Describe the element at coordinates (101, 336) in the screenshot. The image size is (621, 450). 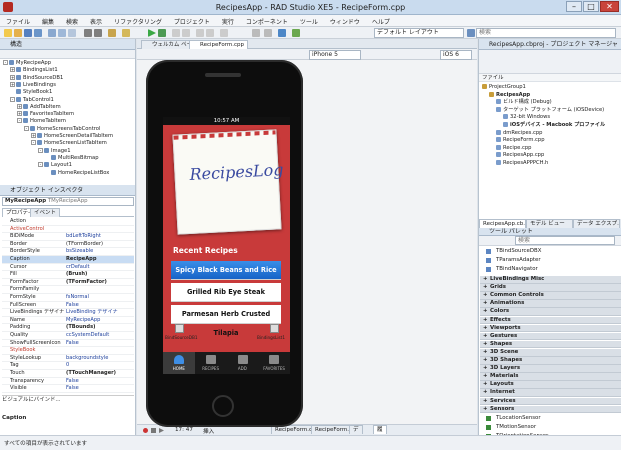
I see `property-value: ccSystemDefault` at that location.